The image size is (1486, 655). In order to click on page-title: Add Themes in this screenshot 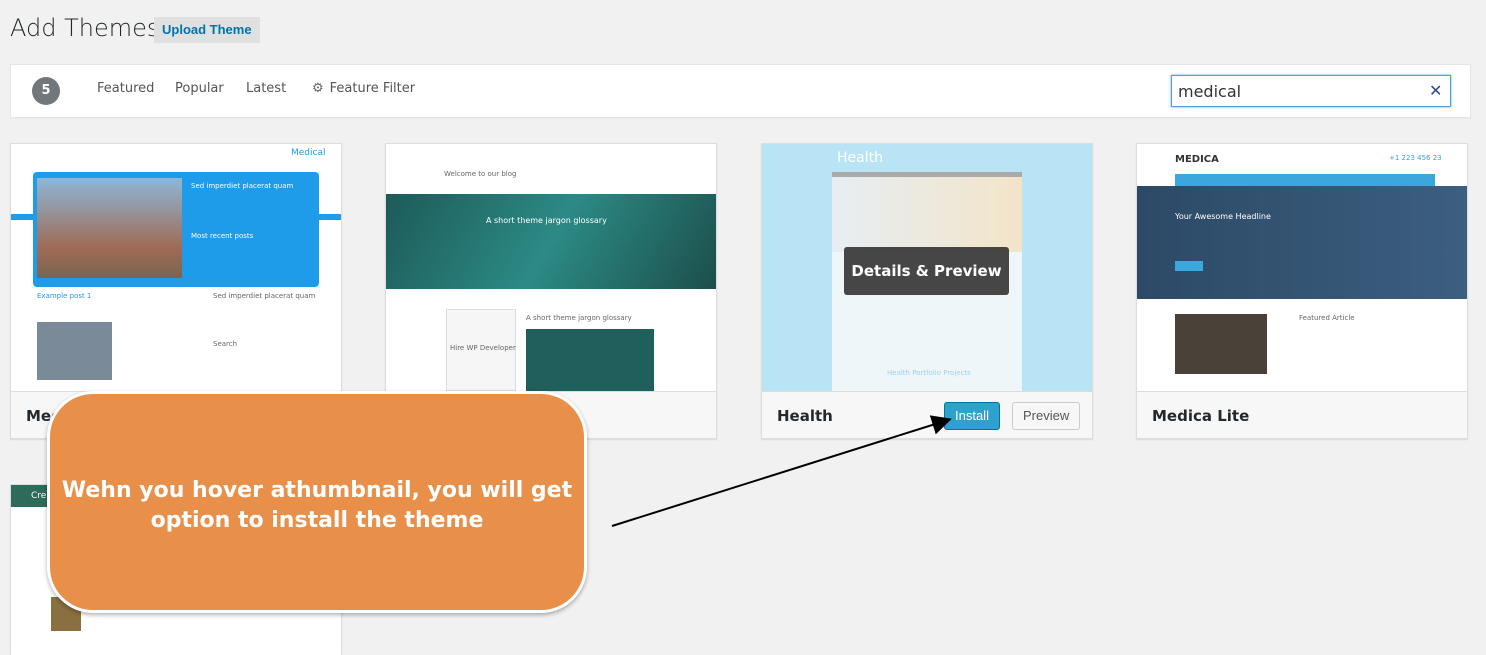, I will do `click(85, 28)`.